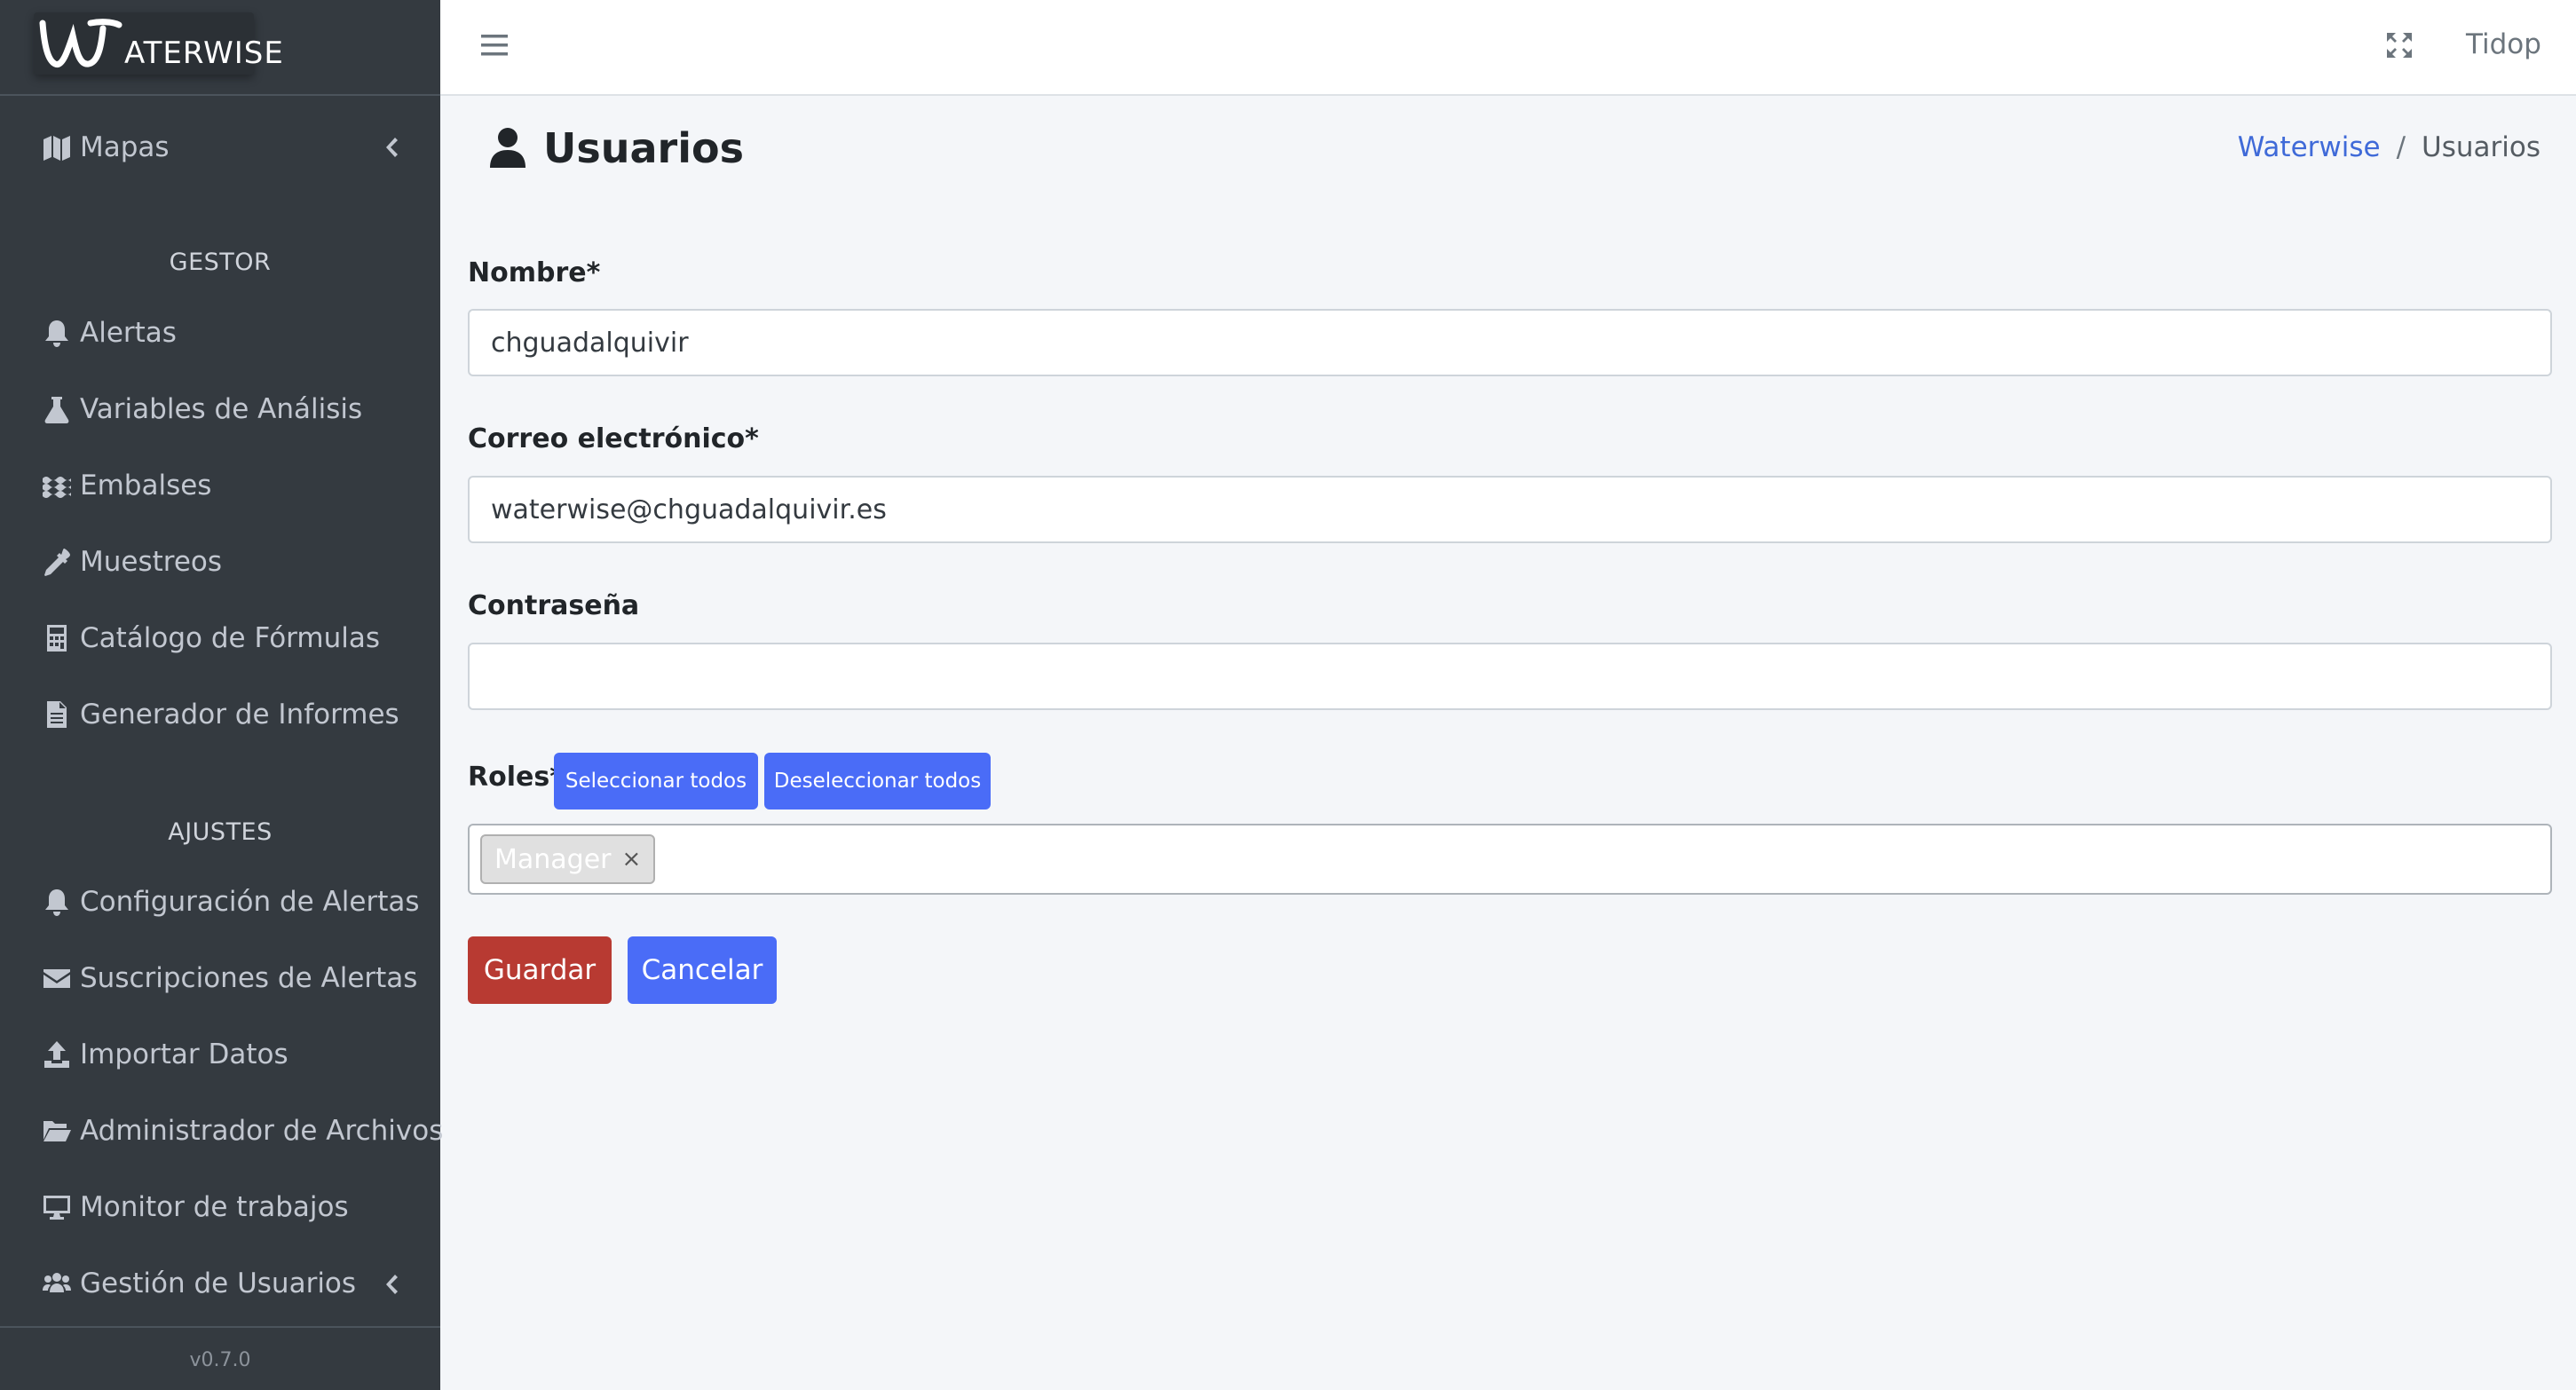 The image size is (2576, 1390). I want to click on sidebar-item-configuracion-alertas: Configuración de Alertas, so click(229, 902).